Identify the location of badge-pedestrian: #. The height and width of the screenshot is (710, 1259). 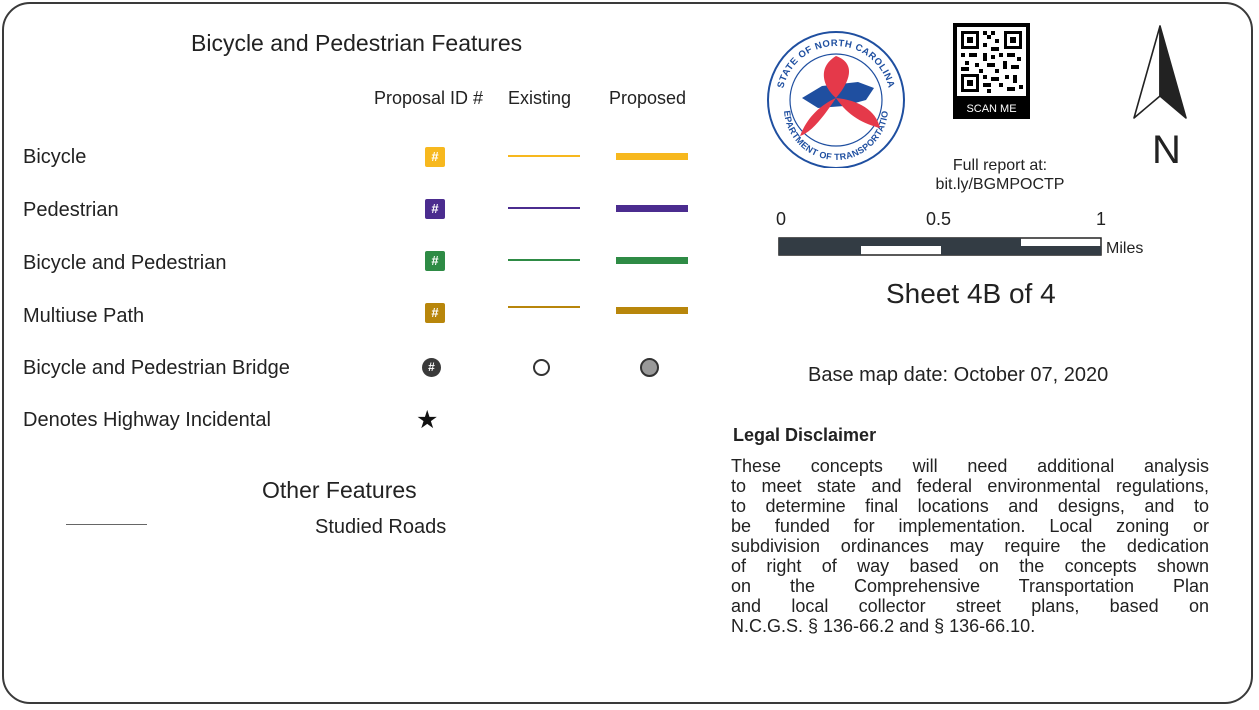
(435, 209).